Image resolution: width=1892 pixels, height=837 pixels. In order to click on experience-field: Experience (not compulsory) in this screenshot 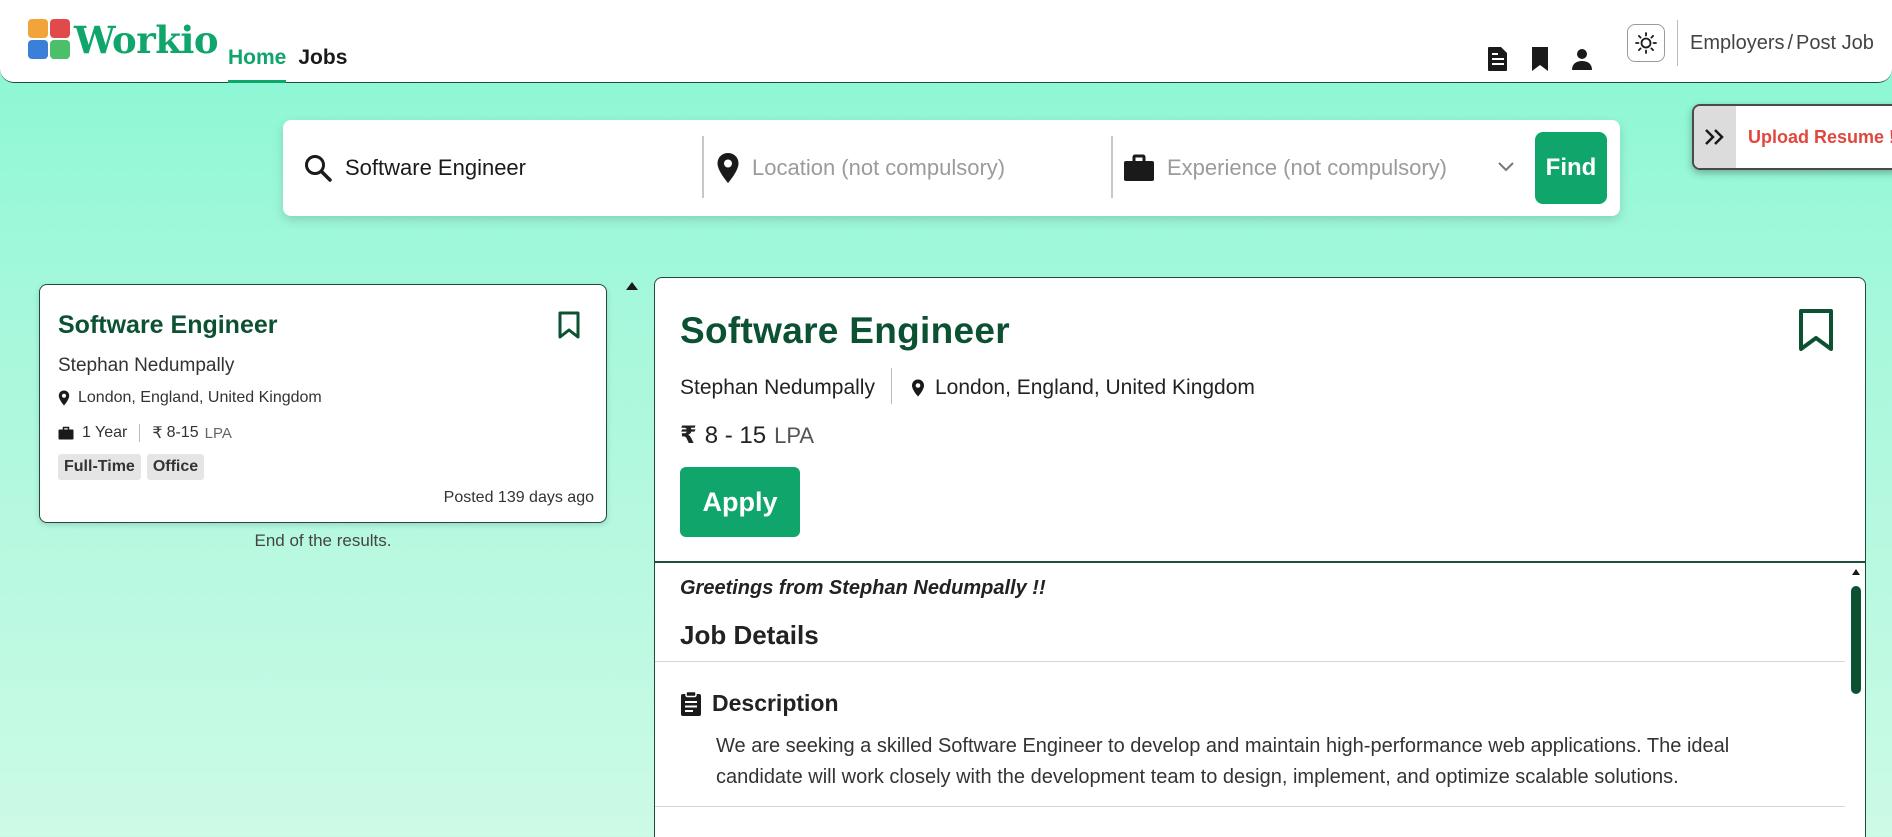, I will do `click(1323, 168)`.